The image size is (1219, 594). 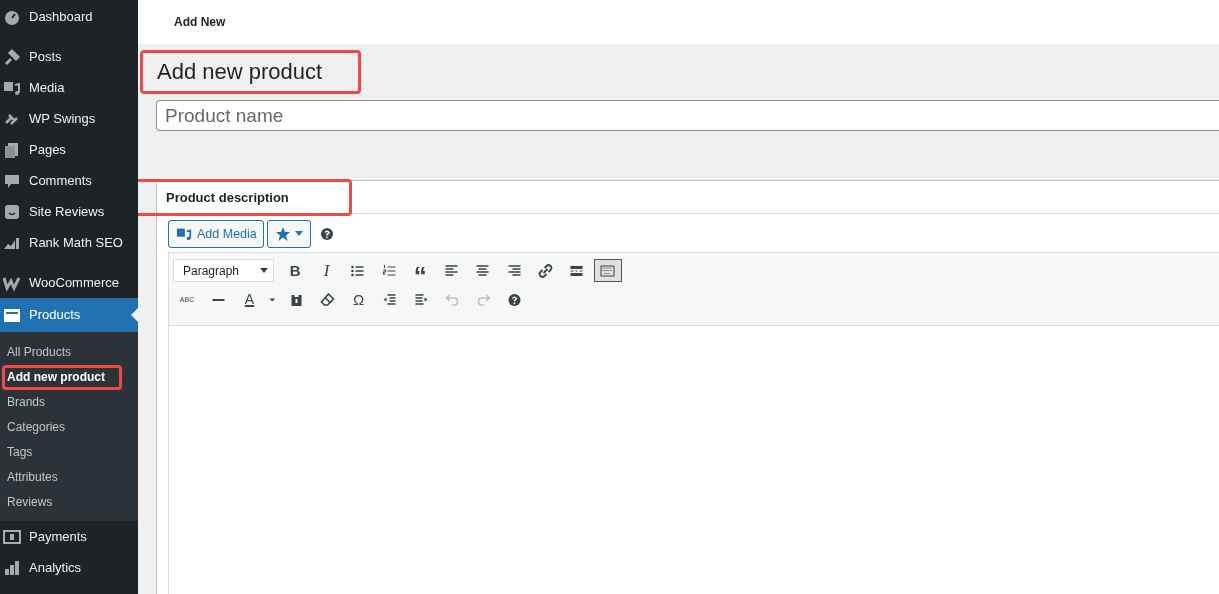 What do you see at coordinates (42, 427) in the screenshot?
I see `submenu-item: Categories` at bounding box center [42, 427].